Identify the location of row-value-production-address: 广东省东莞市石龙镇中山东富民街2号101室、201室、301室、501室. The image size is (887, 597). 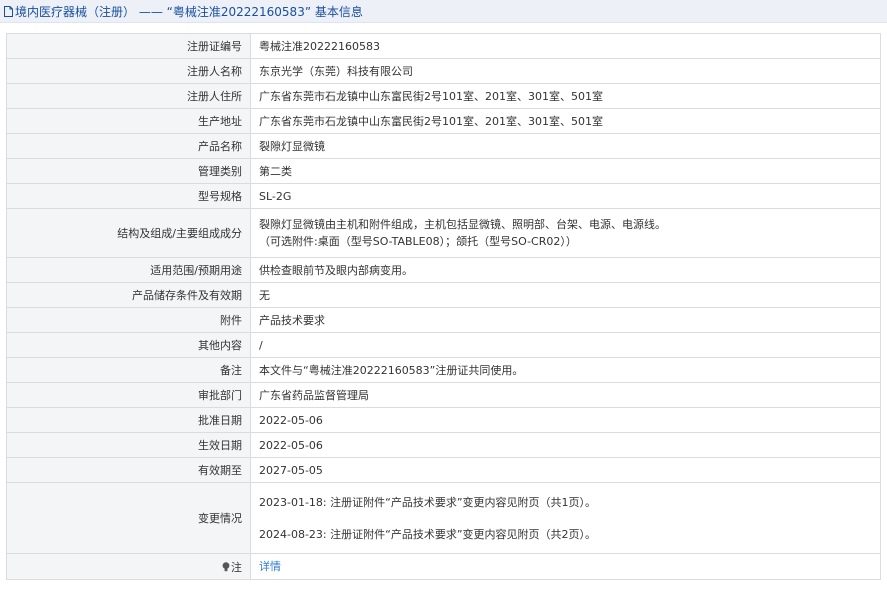
(565, 121).